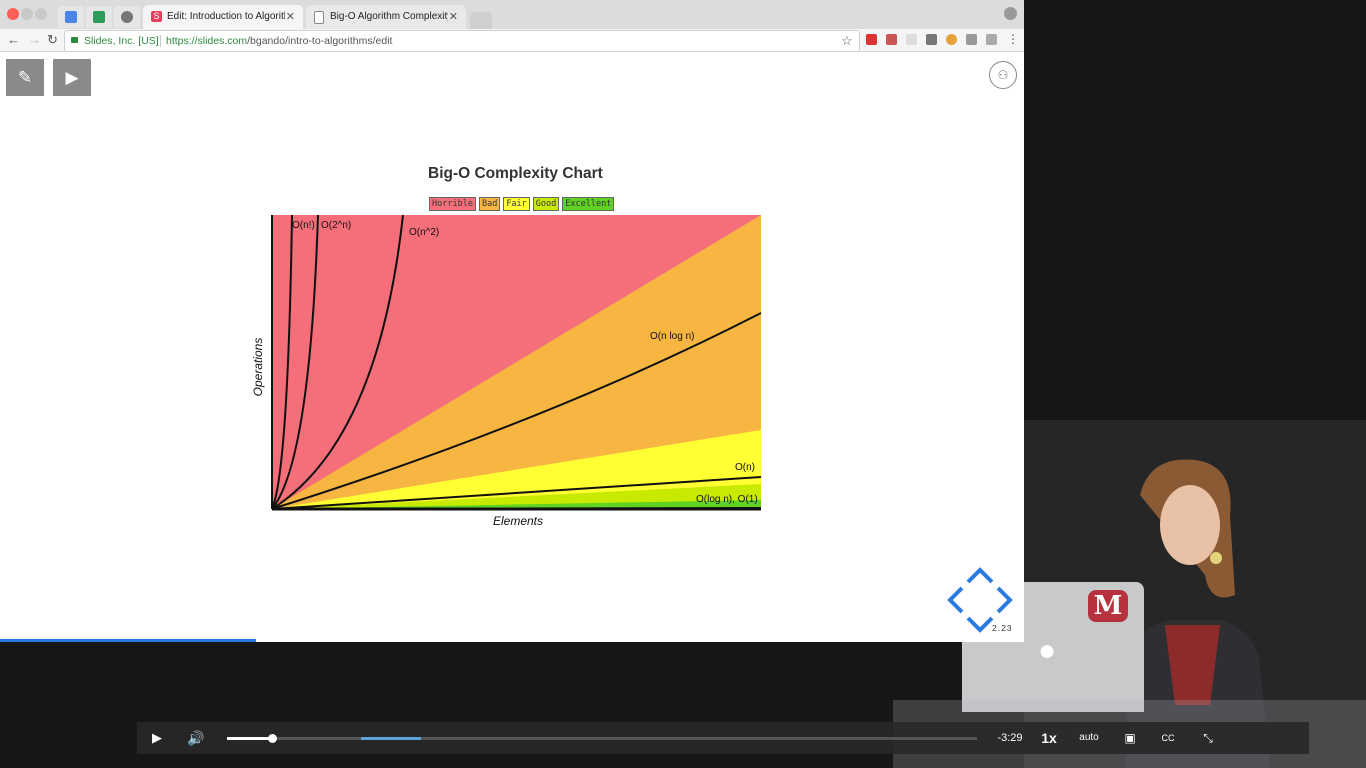 This screenshot has height=768, width=1366. What do you see at coordinates (52, 40) in the screenshot?
I see `reload-icon: ↻` at bounding box center [52, 40].